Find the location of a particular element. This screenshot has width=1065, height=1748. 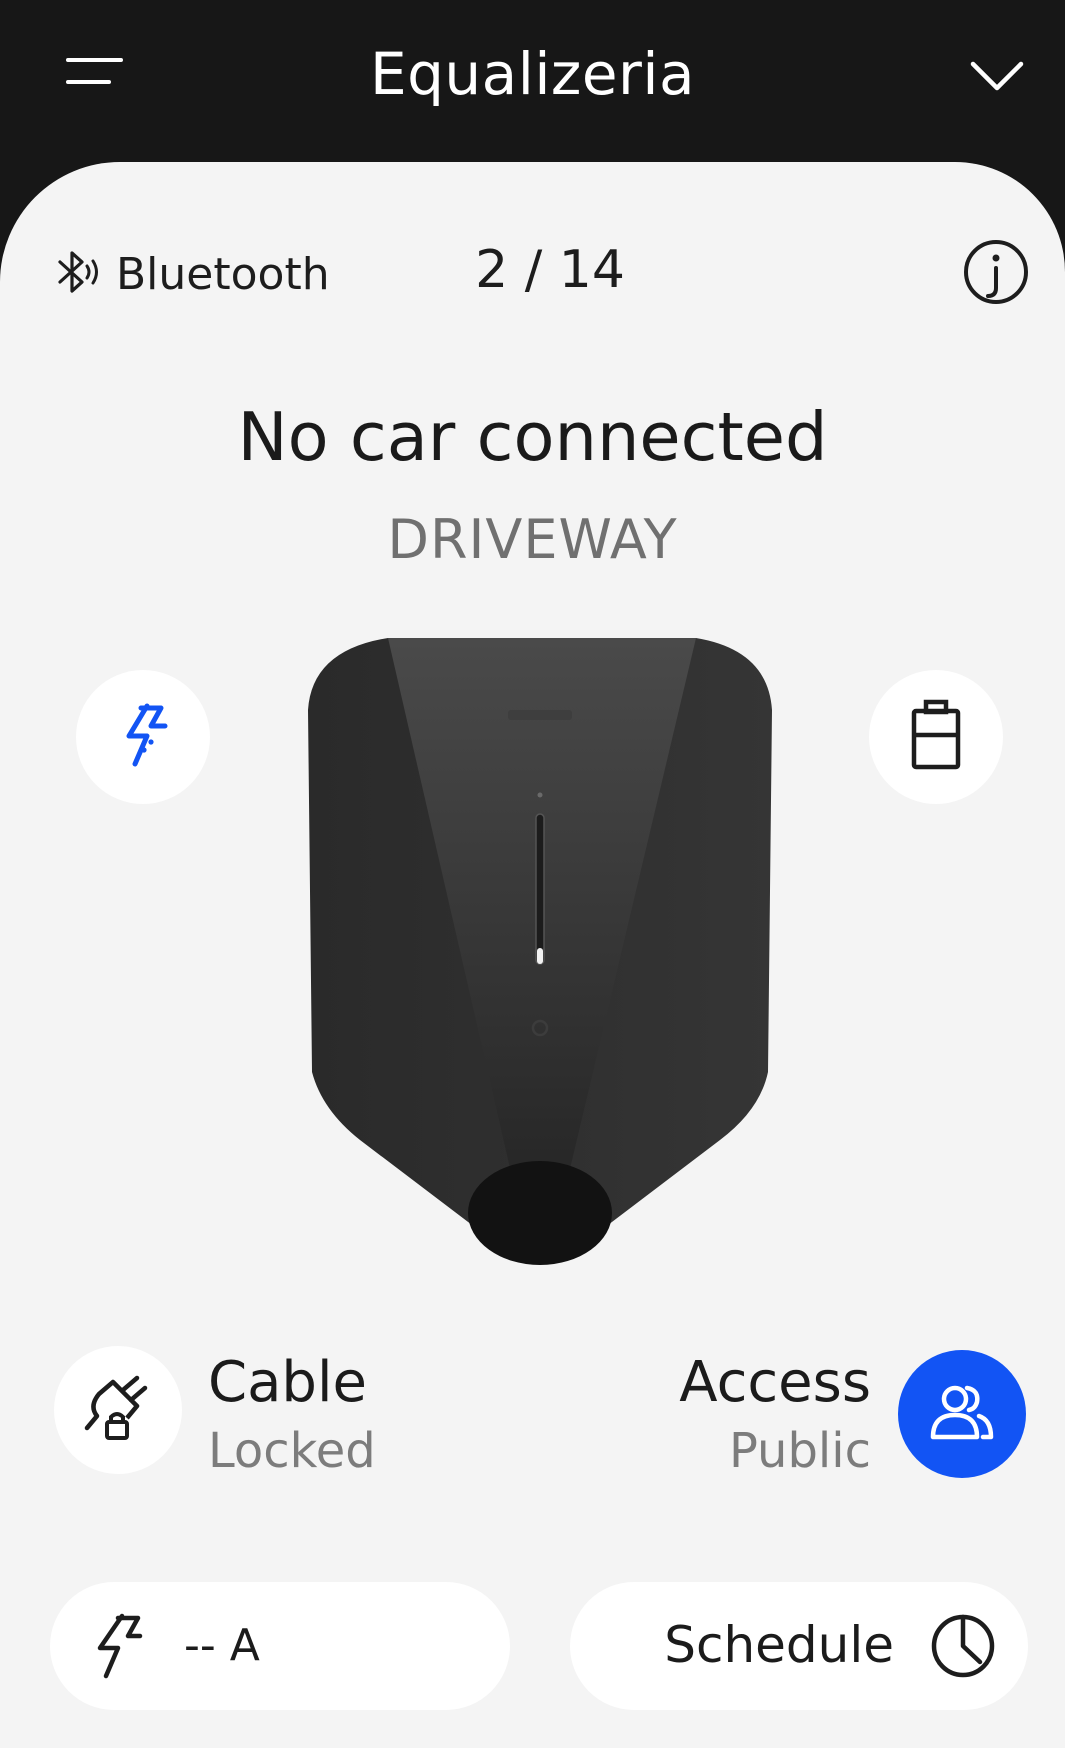

battery-icon is located at coordinates (936, 737).